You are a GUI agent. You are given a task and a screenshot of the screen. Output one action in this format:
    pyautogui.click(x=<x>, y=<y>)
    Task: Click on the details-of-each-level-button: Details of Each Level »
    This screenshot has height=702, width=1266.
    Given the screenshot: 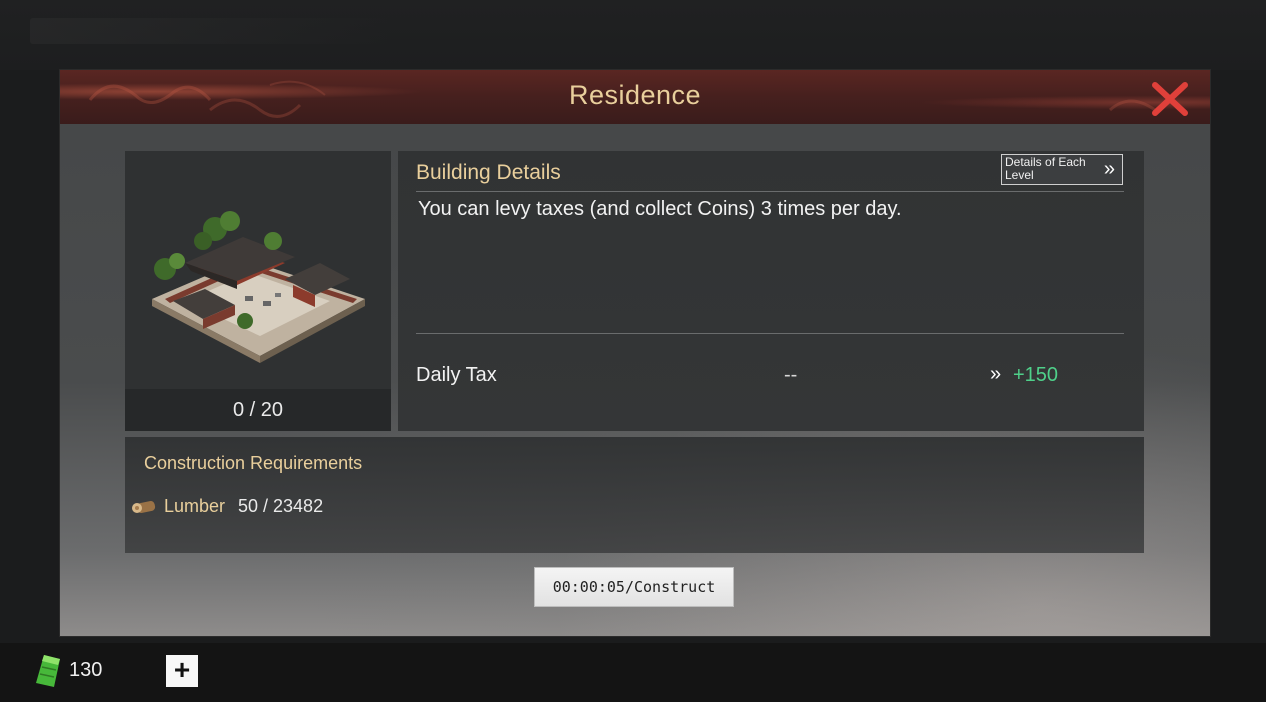 What is the action you would take?
    pyautogui.click(x=1062, y=169)
    